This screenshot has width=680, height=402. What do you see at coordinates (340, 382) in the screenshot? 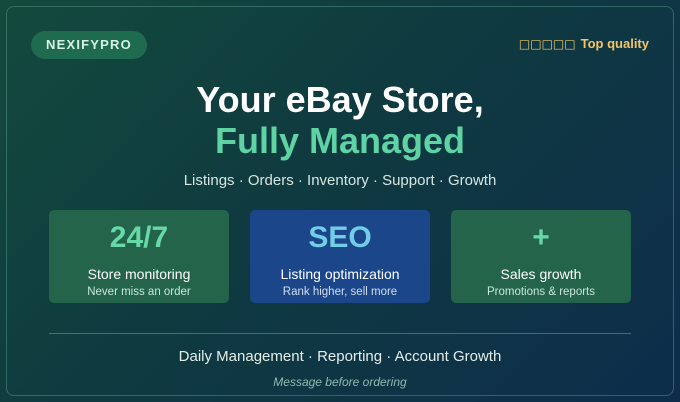
I see `footer-note: Message before ordering` at bounding box center [340, 382].